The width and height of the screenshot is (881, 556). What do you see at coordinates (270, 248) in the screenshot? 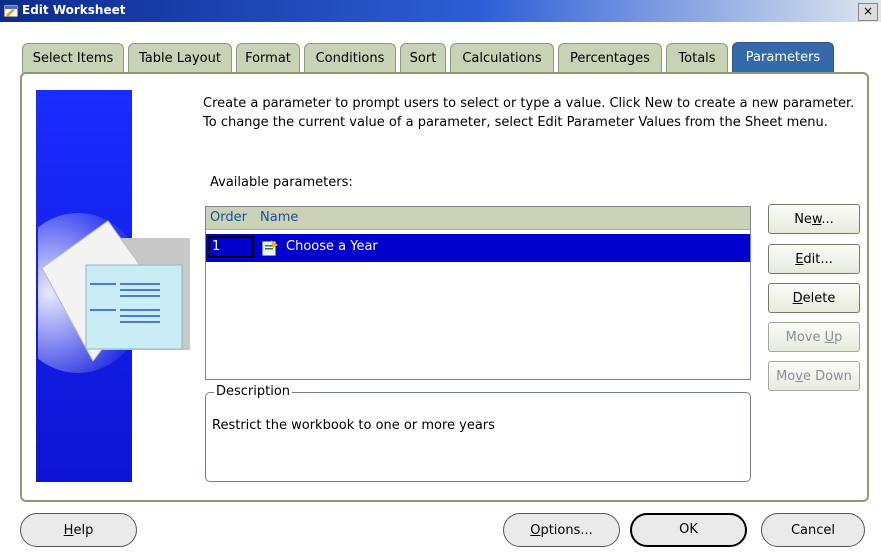
I see `parameter-icon` at bounding box center [270, 248].